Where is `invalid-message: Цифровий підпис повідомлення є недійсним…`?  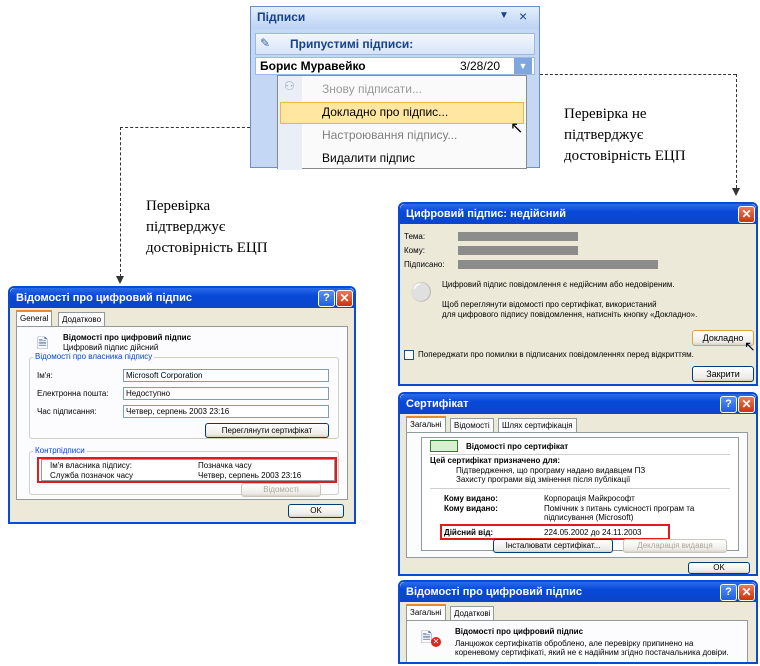 invalid-message: Цифровий підпис повідомлення є недійсним… is located at coordinates (558, 284).